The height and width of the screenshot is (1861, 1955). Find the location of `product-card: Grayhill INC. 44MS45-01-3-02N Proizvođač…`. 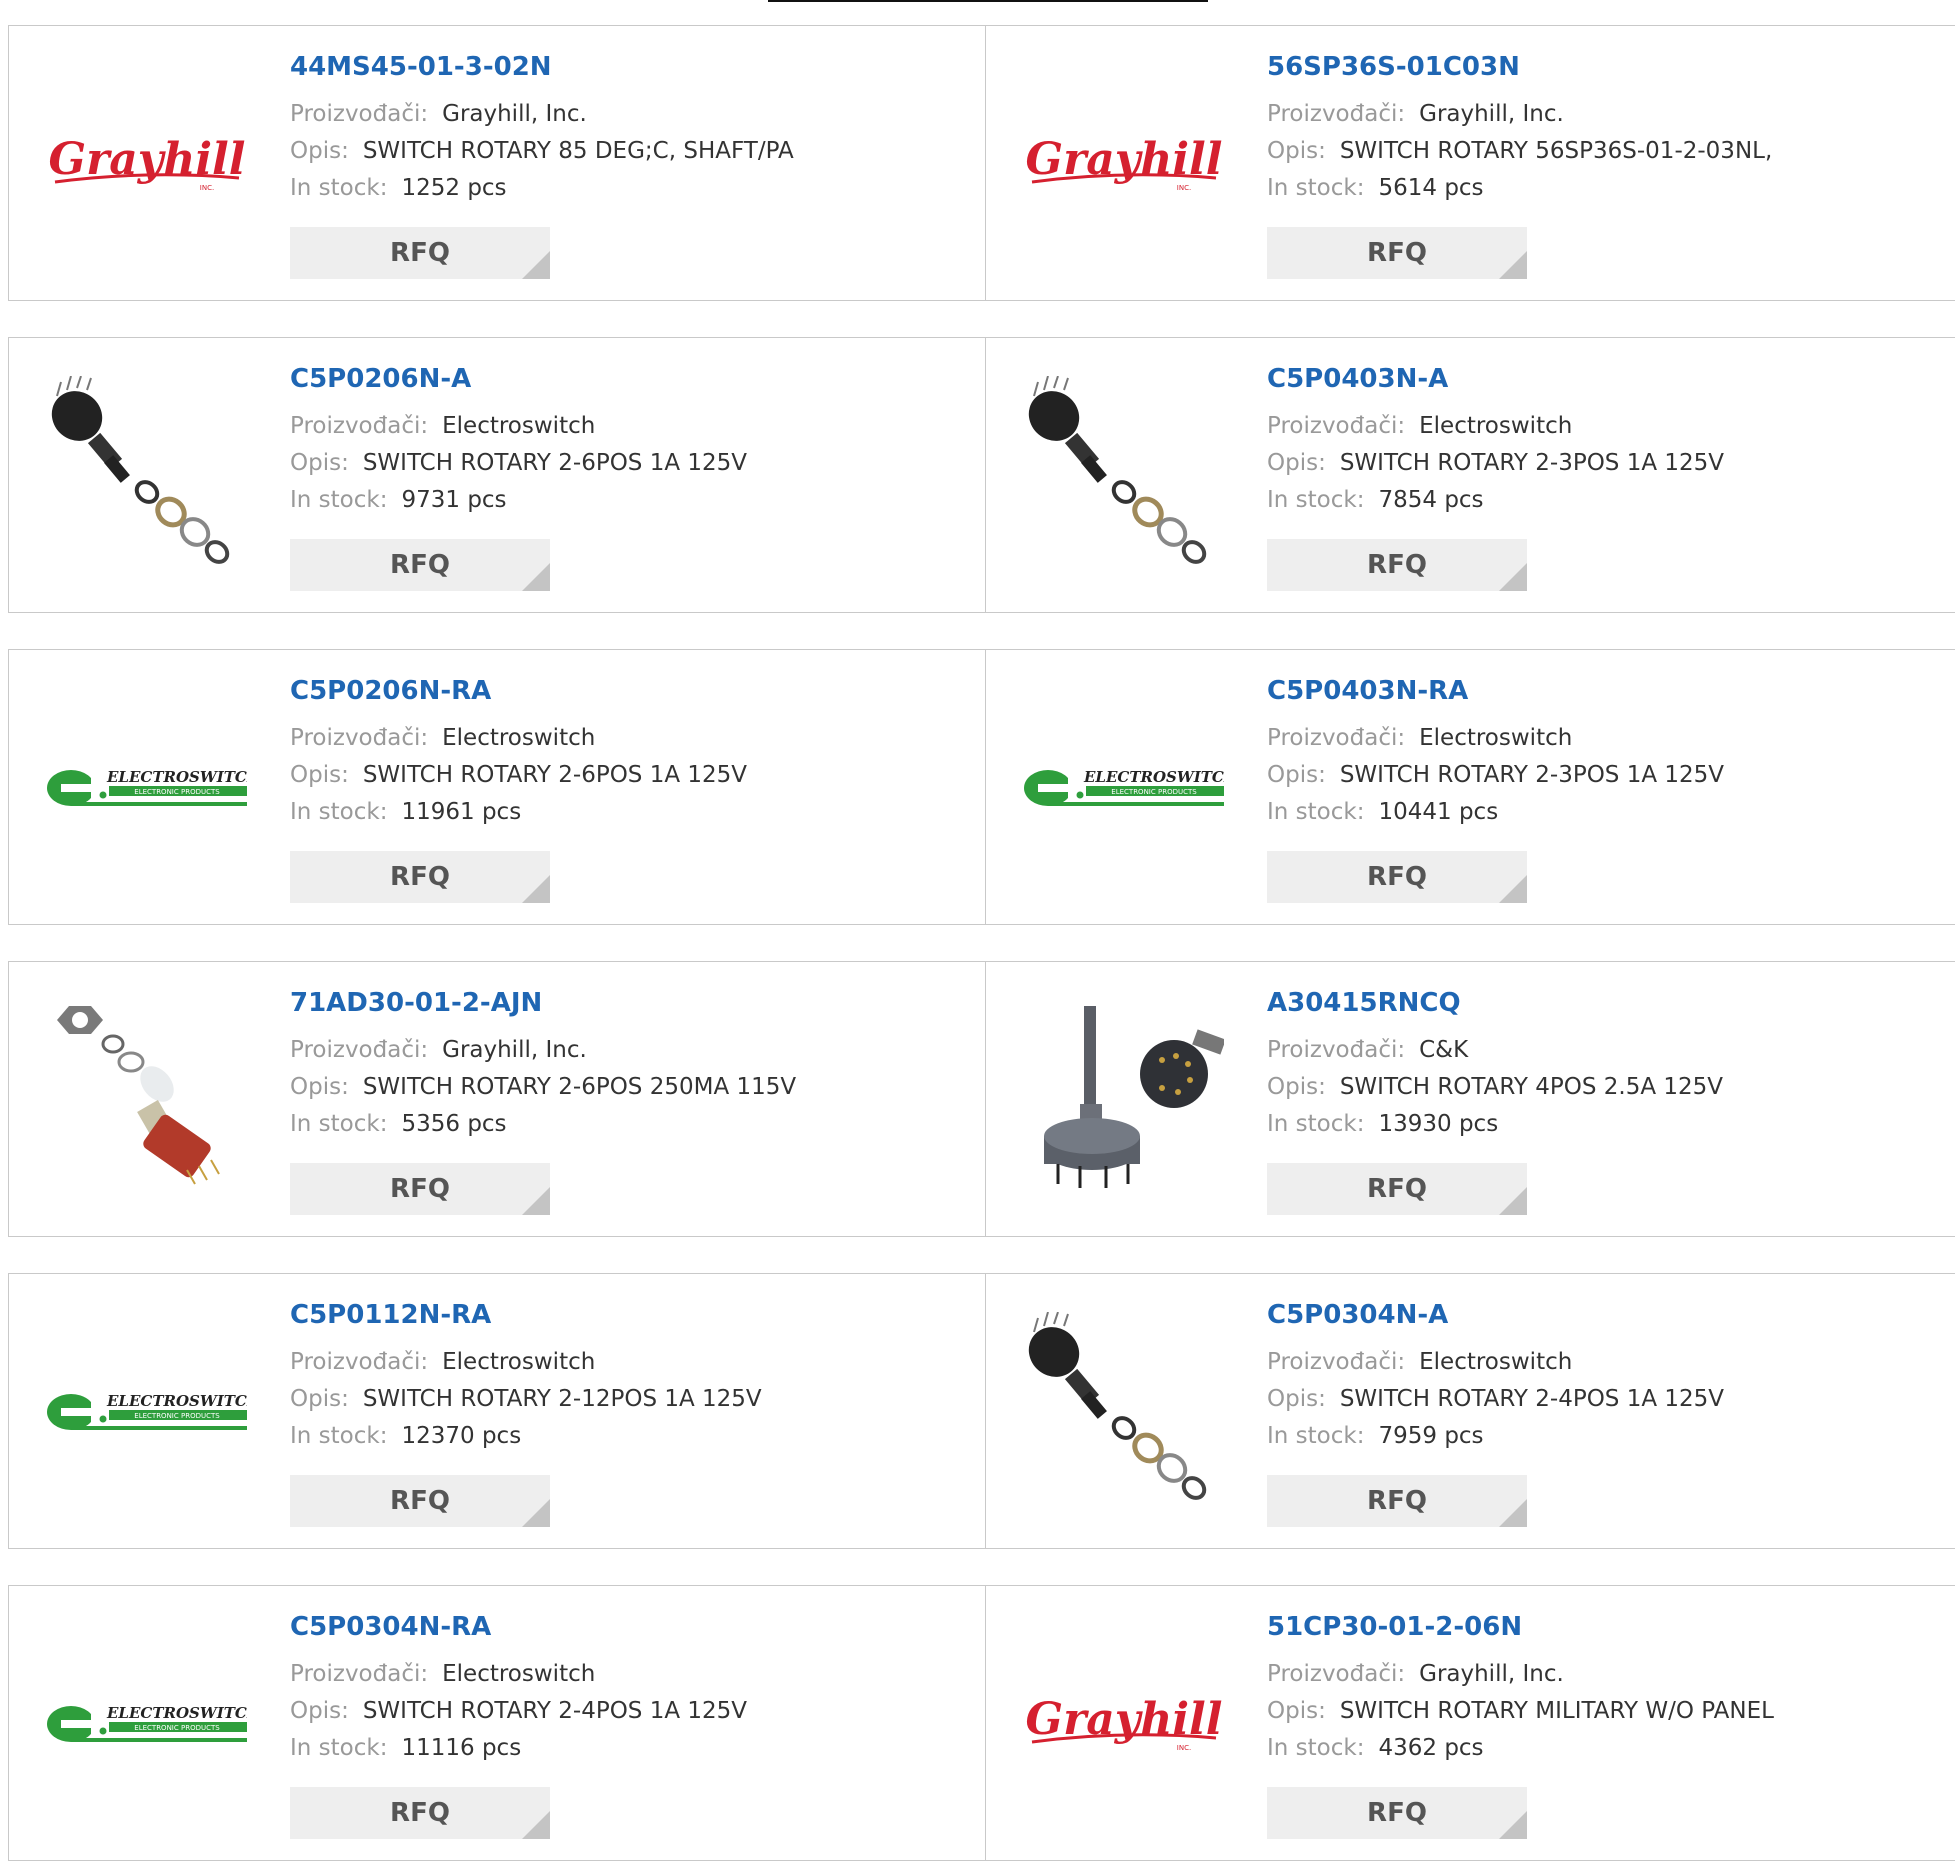

product-card: Grayhill INC. 44MS45-01-3-02N Proizvođač… is located at coordinates (497, 163).